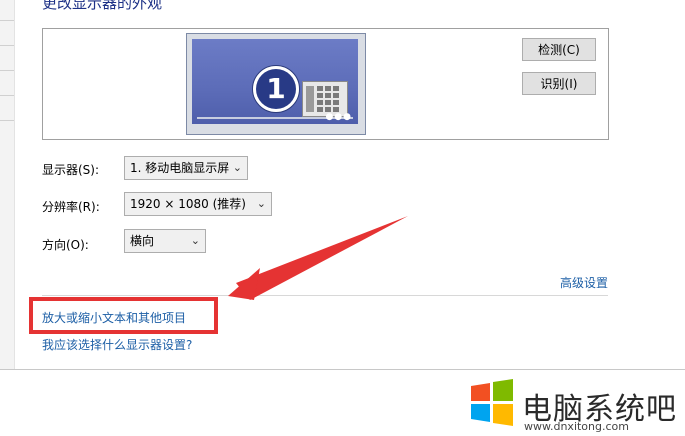 The width and height of the screenshot is (685, 436). Describe the element at coordinates (576, 426) in the screenshot. I see `watermark-url: www.dnxitong.com` at that location.